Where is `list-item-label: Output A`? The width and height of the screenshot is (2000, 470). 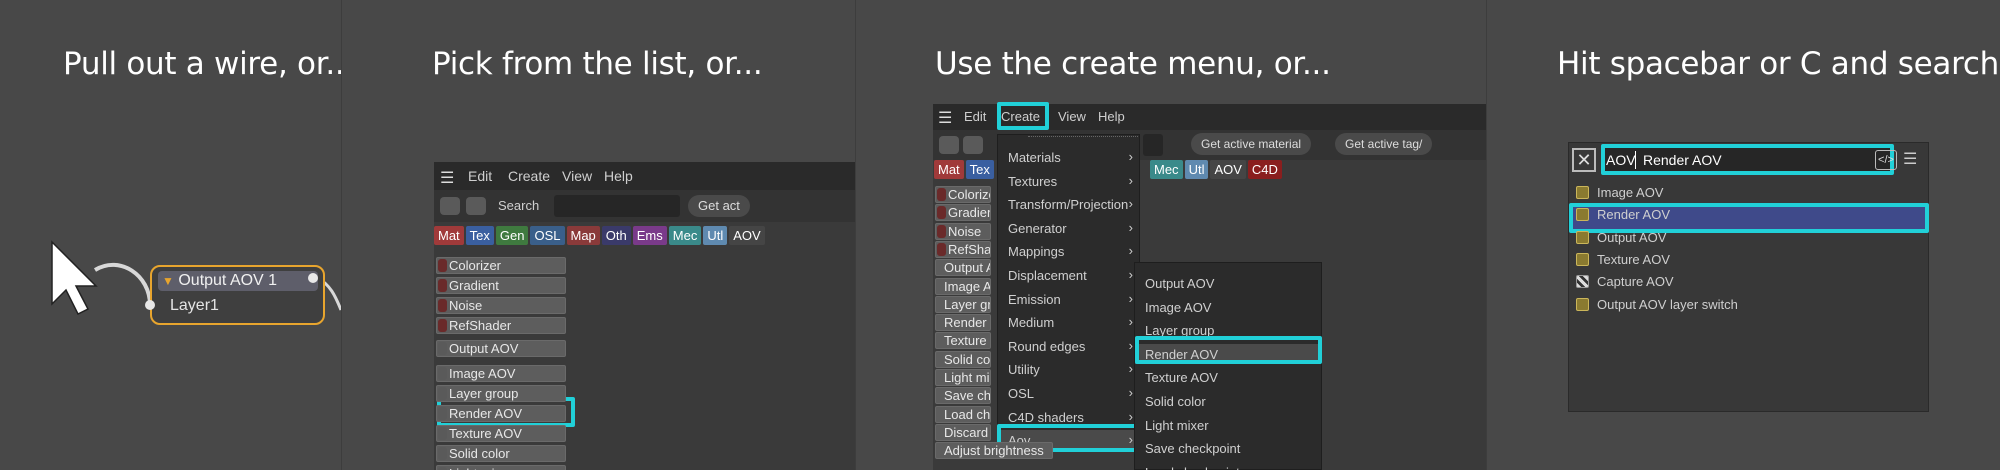
list-item-label: Output A is located at coordinates (967, 268).